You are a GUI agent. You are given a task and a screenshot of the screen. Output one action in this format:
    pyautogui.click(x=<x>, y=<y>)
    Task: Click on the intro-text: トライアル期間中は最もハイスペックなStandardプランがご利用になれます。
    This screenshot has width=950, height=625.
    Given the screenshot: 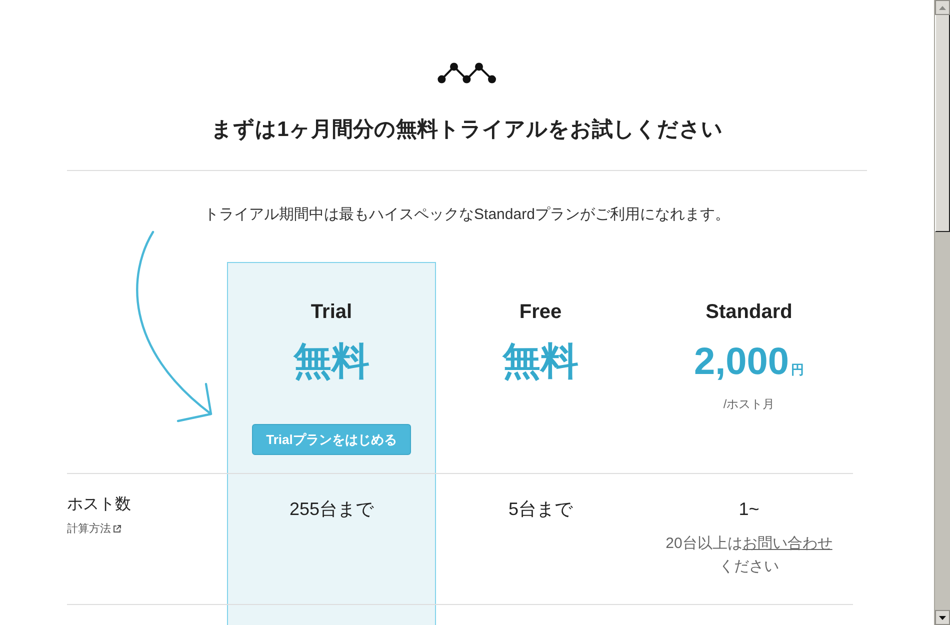 What is the action you would take?
    pyautogui.click(x=467, y=215)
    